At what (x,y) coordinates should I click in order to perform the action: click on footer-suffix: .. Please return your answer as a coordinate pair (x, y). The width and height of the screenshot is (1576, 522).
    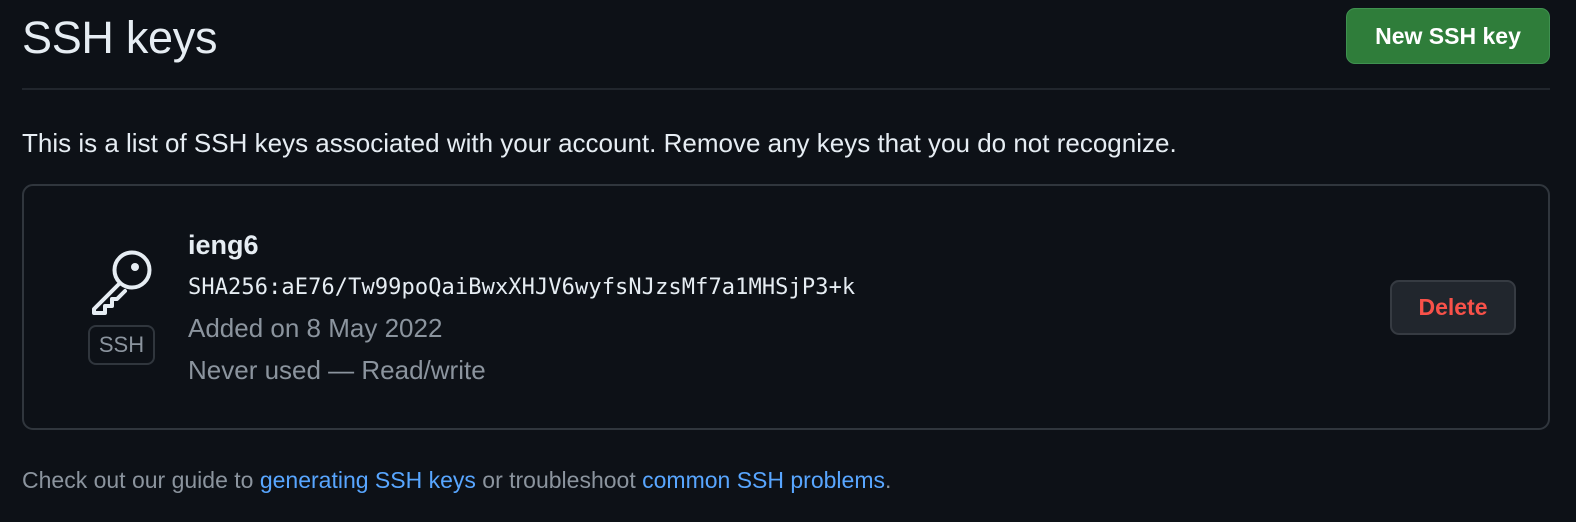
    Looking at the image, I should click on (888, 480).